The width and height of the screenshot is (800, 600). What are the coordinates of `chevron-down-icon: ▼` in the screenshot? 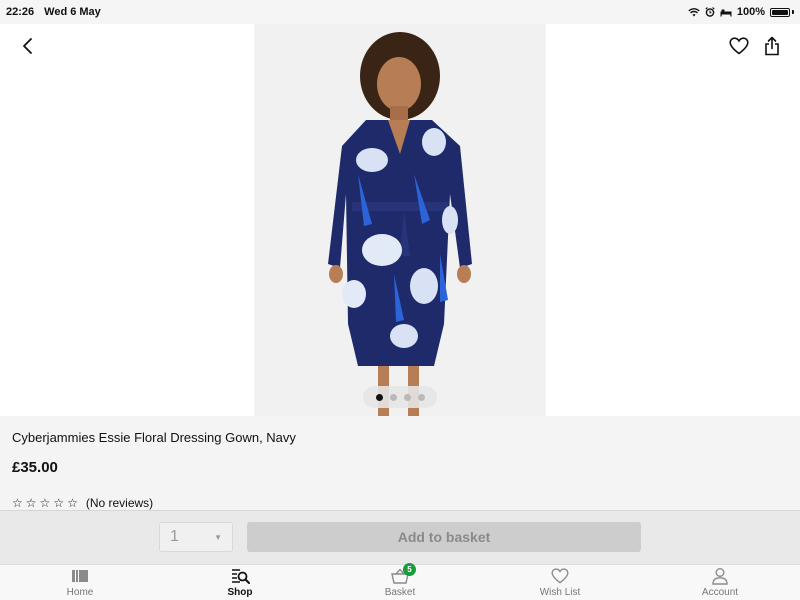 It's located at (218, 537).